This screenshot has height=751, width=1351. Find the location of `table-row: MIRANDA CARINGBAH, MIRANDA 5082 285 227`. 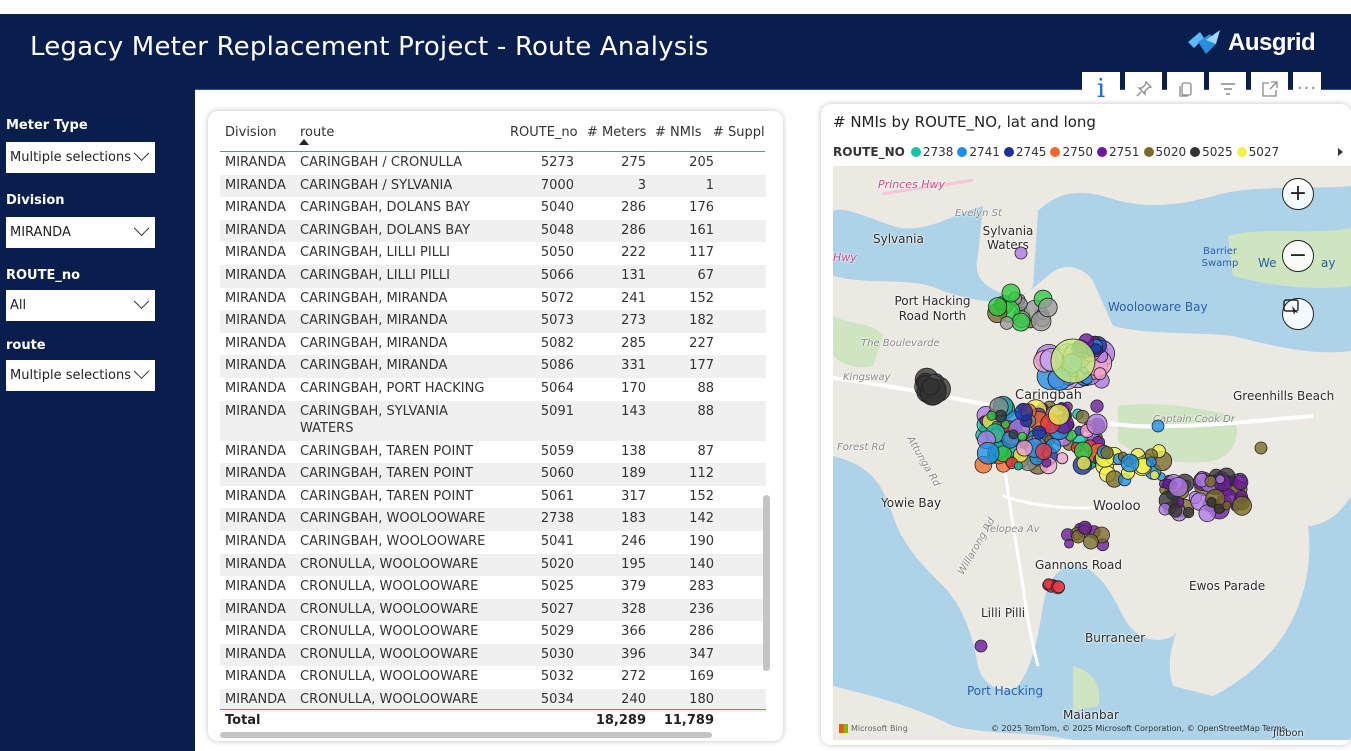

table-row: MIRANDA CARINGBAH, MIRANDA 5082 285 227 is located at coordinates (493, 344).